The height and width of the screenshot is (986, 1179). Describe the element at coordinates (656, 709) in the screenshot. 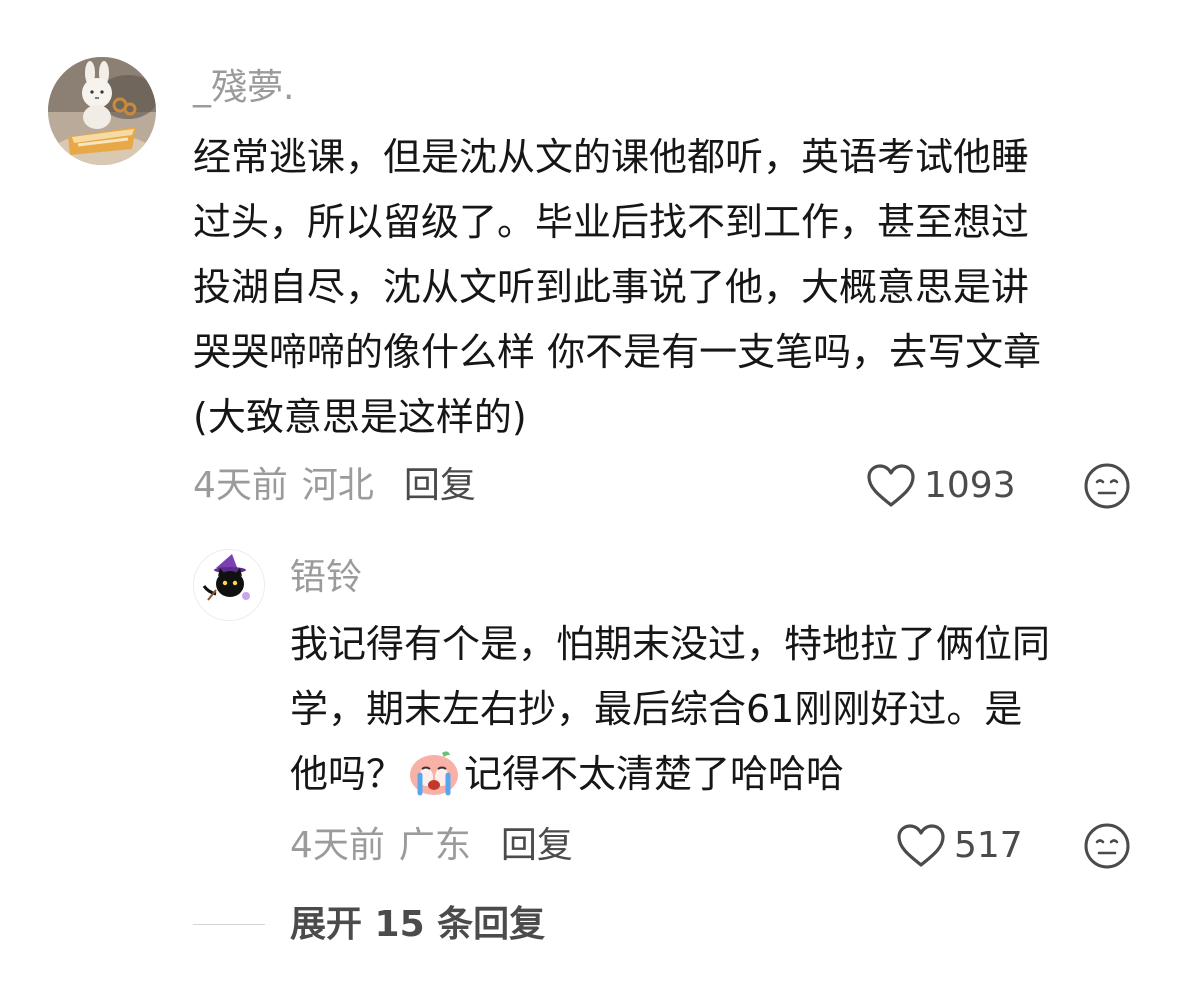

I see `reply-text-line: 学，期末左右抄，最后综合61刚刚好过。是` at that location.